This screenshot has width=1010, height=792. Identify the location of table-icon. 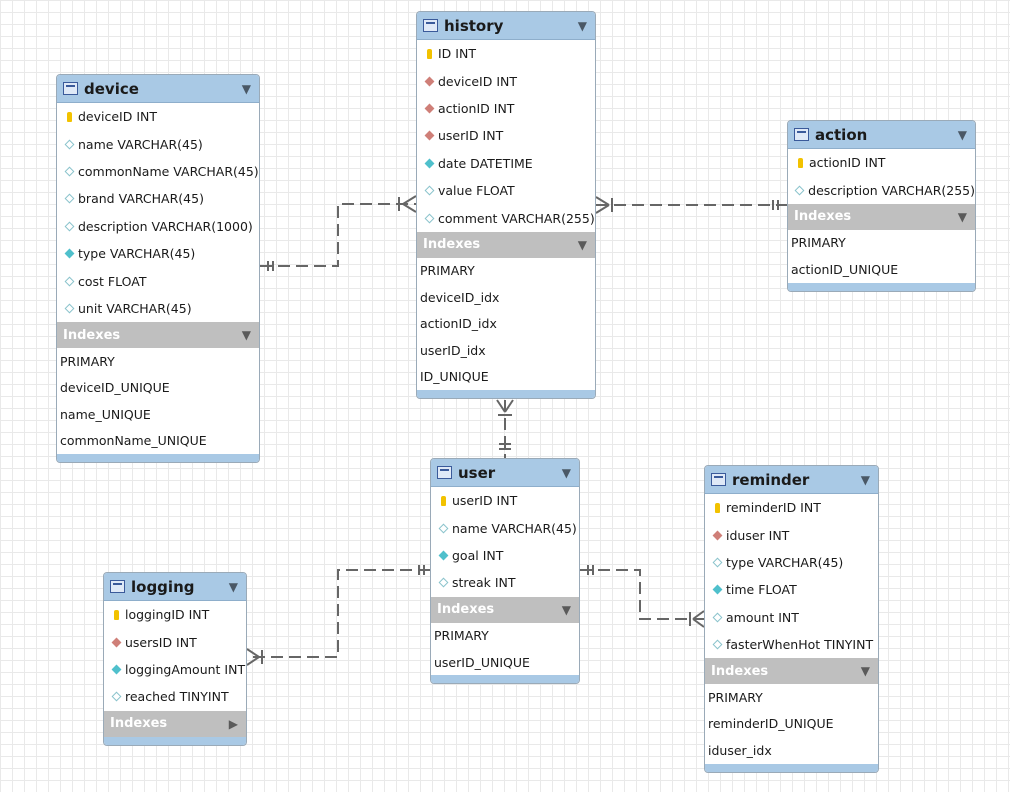
(117, 586).